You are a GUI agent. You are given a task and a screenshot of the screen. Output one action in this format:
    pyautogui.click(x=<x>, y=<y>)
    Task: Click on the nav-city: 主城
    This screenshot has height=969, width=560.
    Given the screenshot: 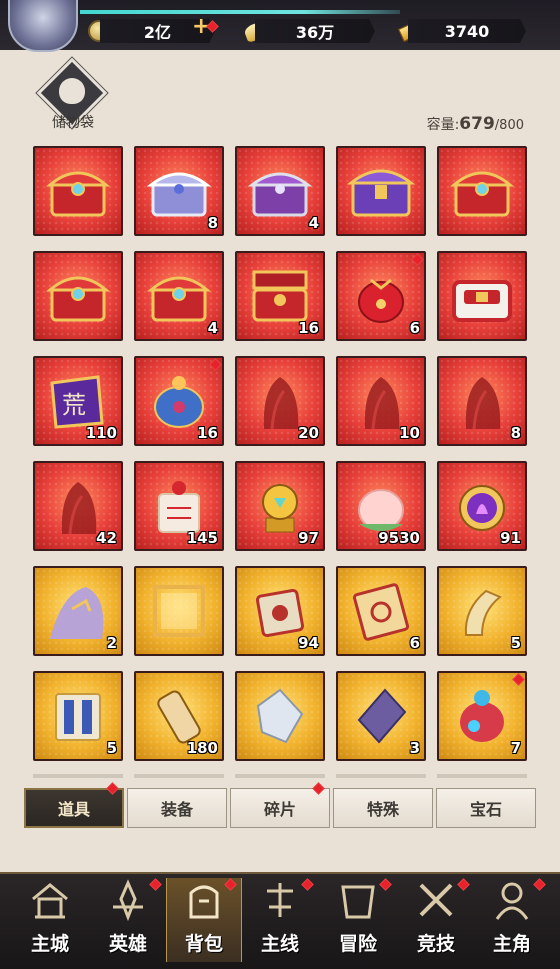 What is the action you would take?
    pyautogui.click(x=50, y=920)
    